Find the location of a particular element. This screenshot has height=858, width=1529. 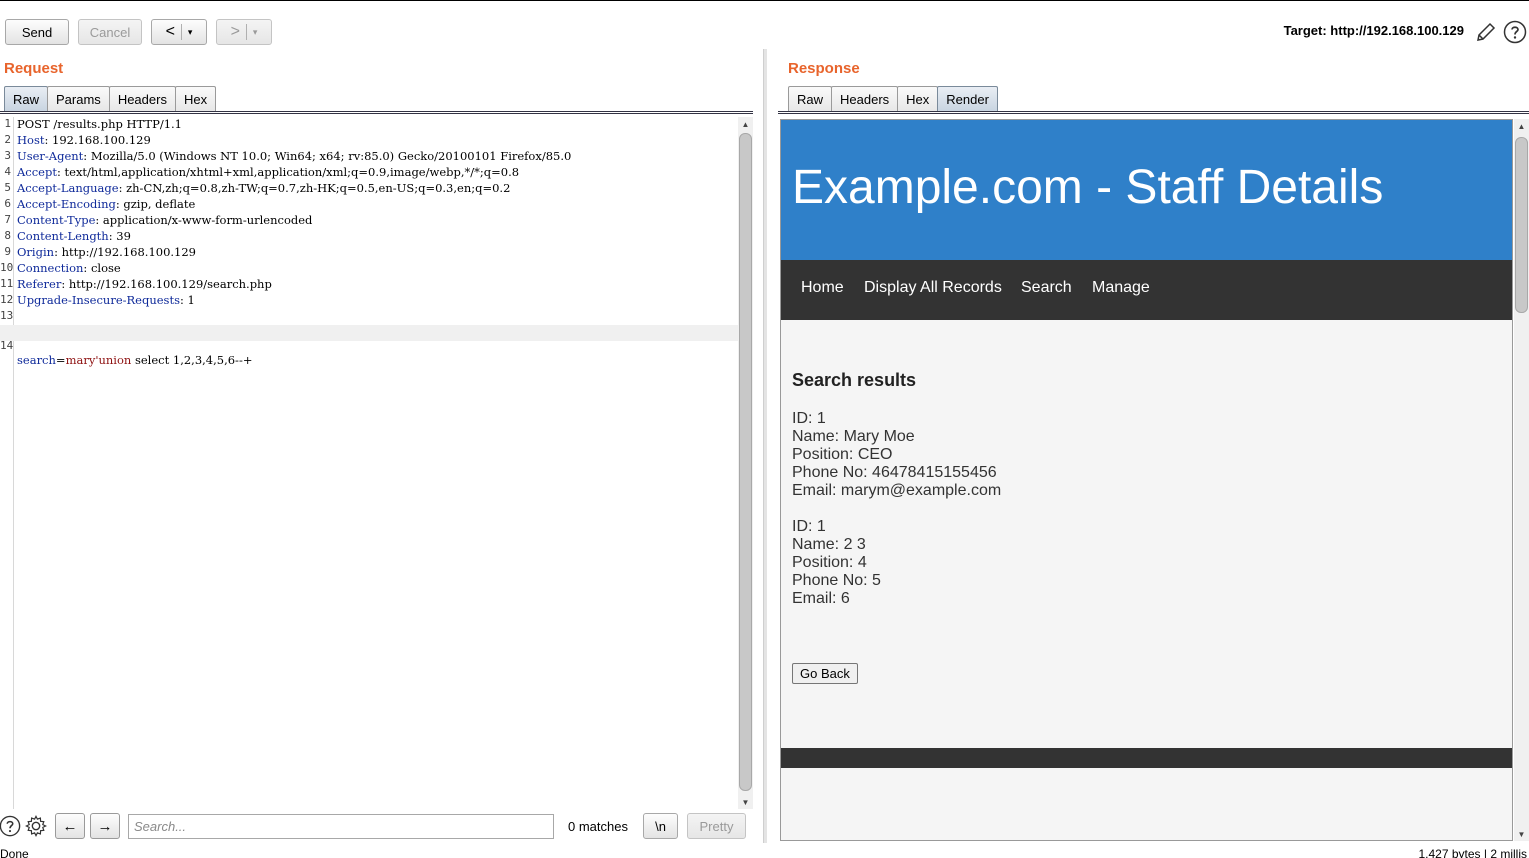

header-key: Accept-Language is located at coordinates (68, 188).